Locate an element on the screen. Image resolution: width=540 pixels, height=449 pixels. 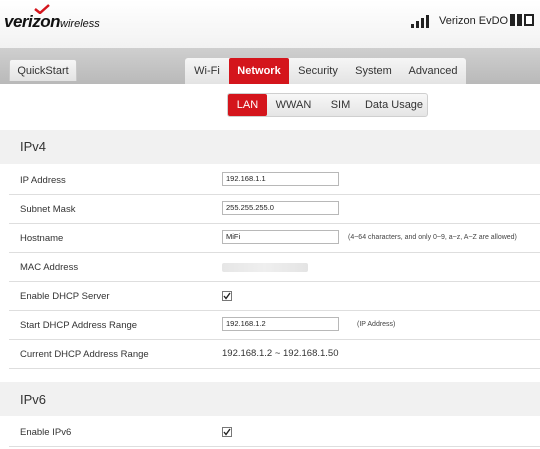
subtab-sim: SIM is located at coordinates (340, 105).